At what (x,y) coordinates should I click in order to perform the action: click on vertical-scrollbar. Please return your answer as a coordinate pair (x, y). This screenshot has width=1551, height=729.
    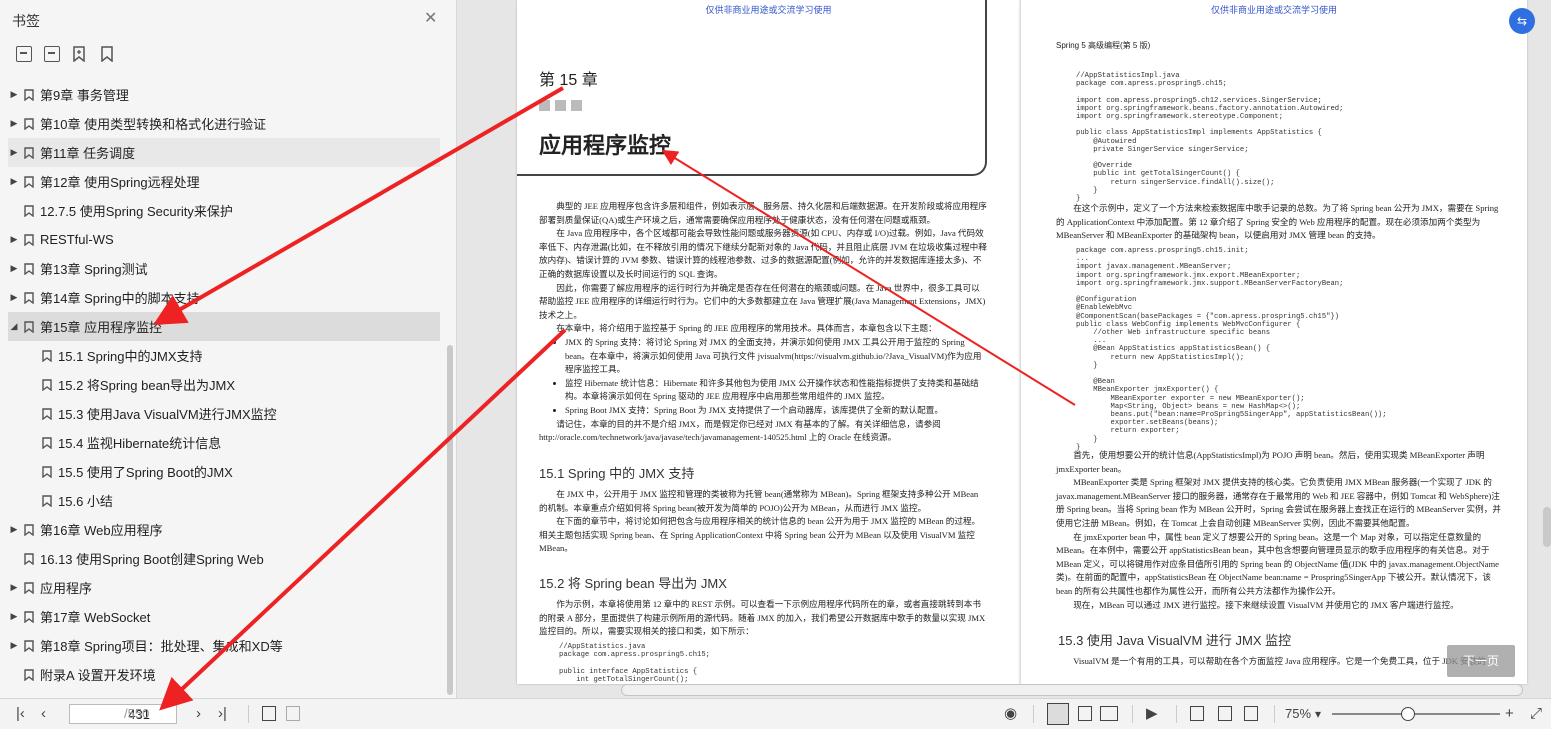
    Looking at the image, I should click on (1547, 527).